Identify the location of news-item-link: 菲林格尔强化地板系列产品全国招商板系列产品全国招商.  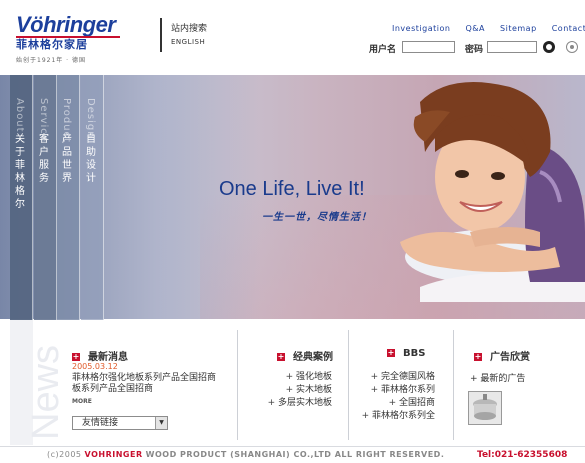
(147, 384).